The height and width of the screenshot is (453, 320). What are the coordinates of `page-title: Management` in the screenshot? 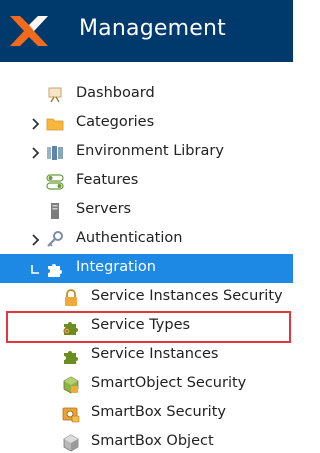 It's located at (152, 28).